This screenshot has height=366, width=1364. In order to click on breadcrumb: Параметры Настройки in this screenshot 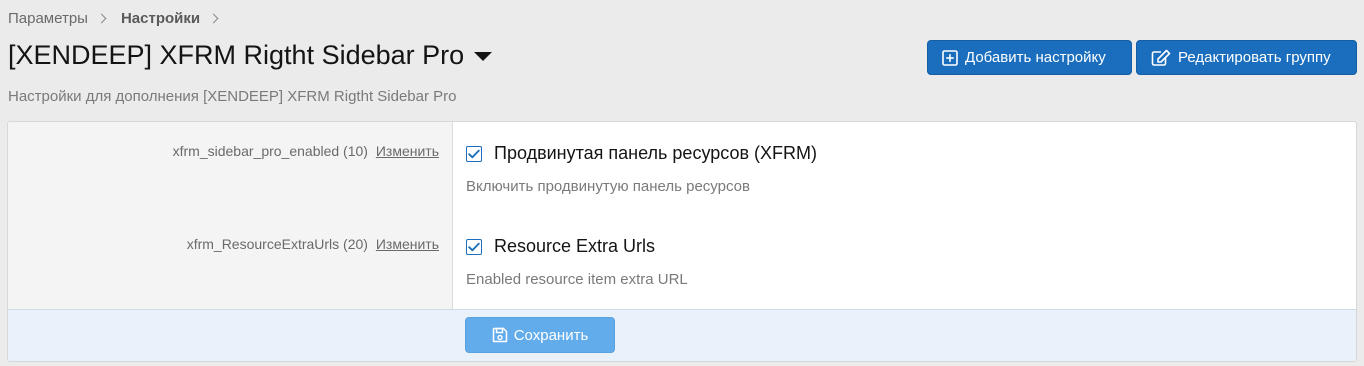, I will do `click(120, 18)`.